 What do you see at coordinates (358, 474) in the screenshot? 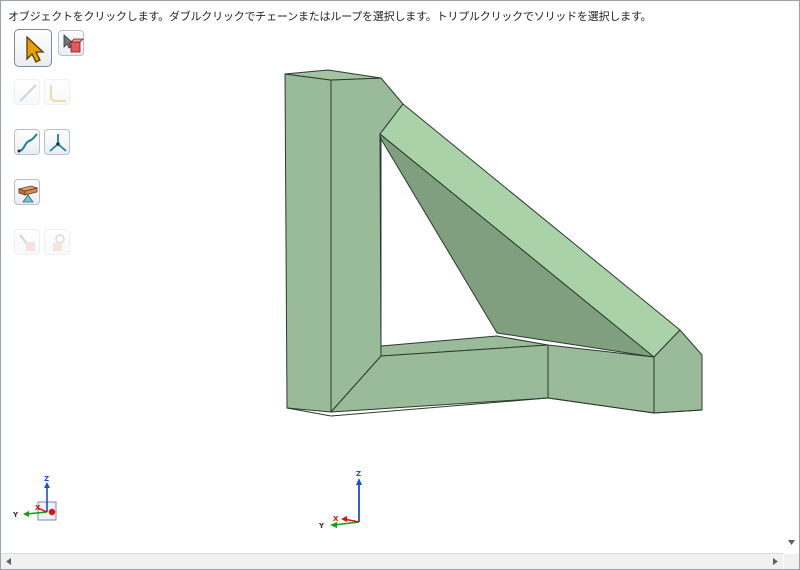
I see `origin-z-label: Z` at bounding box center [358, 474].